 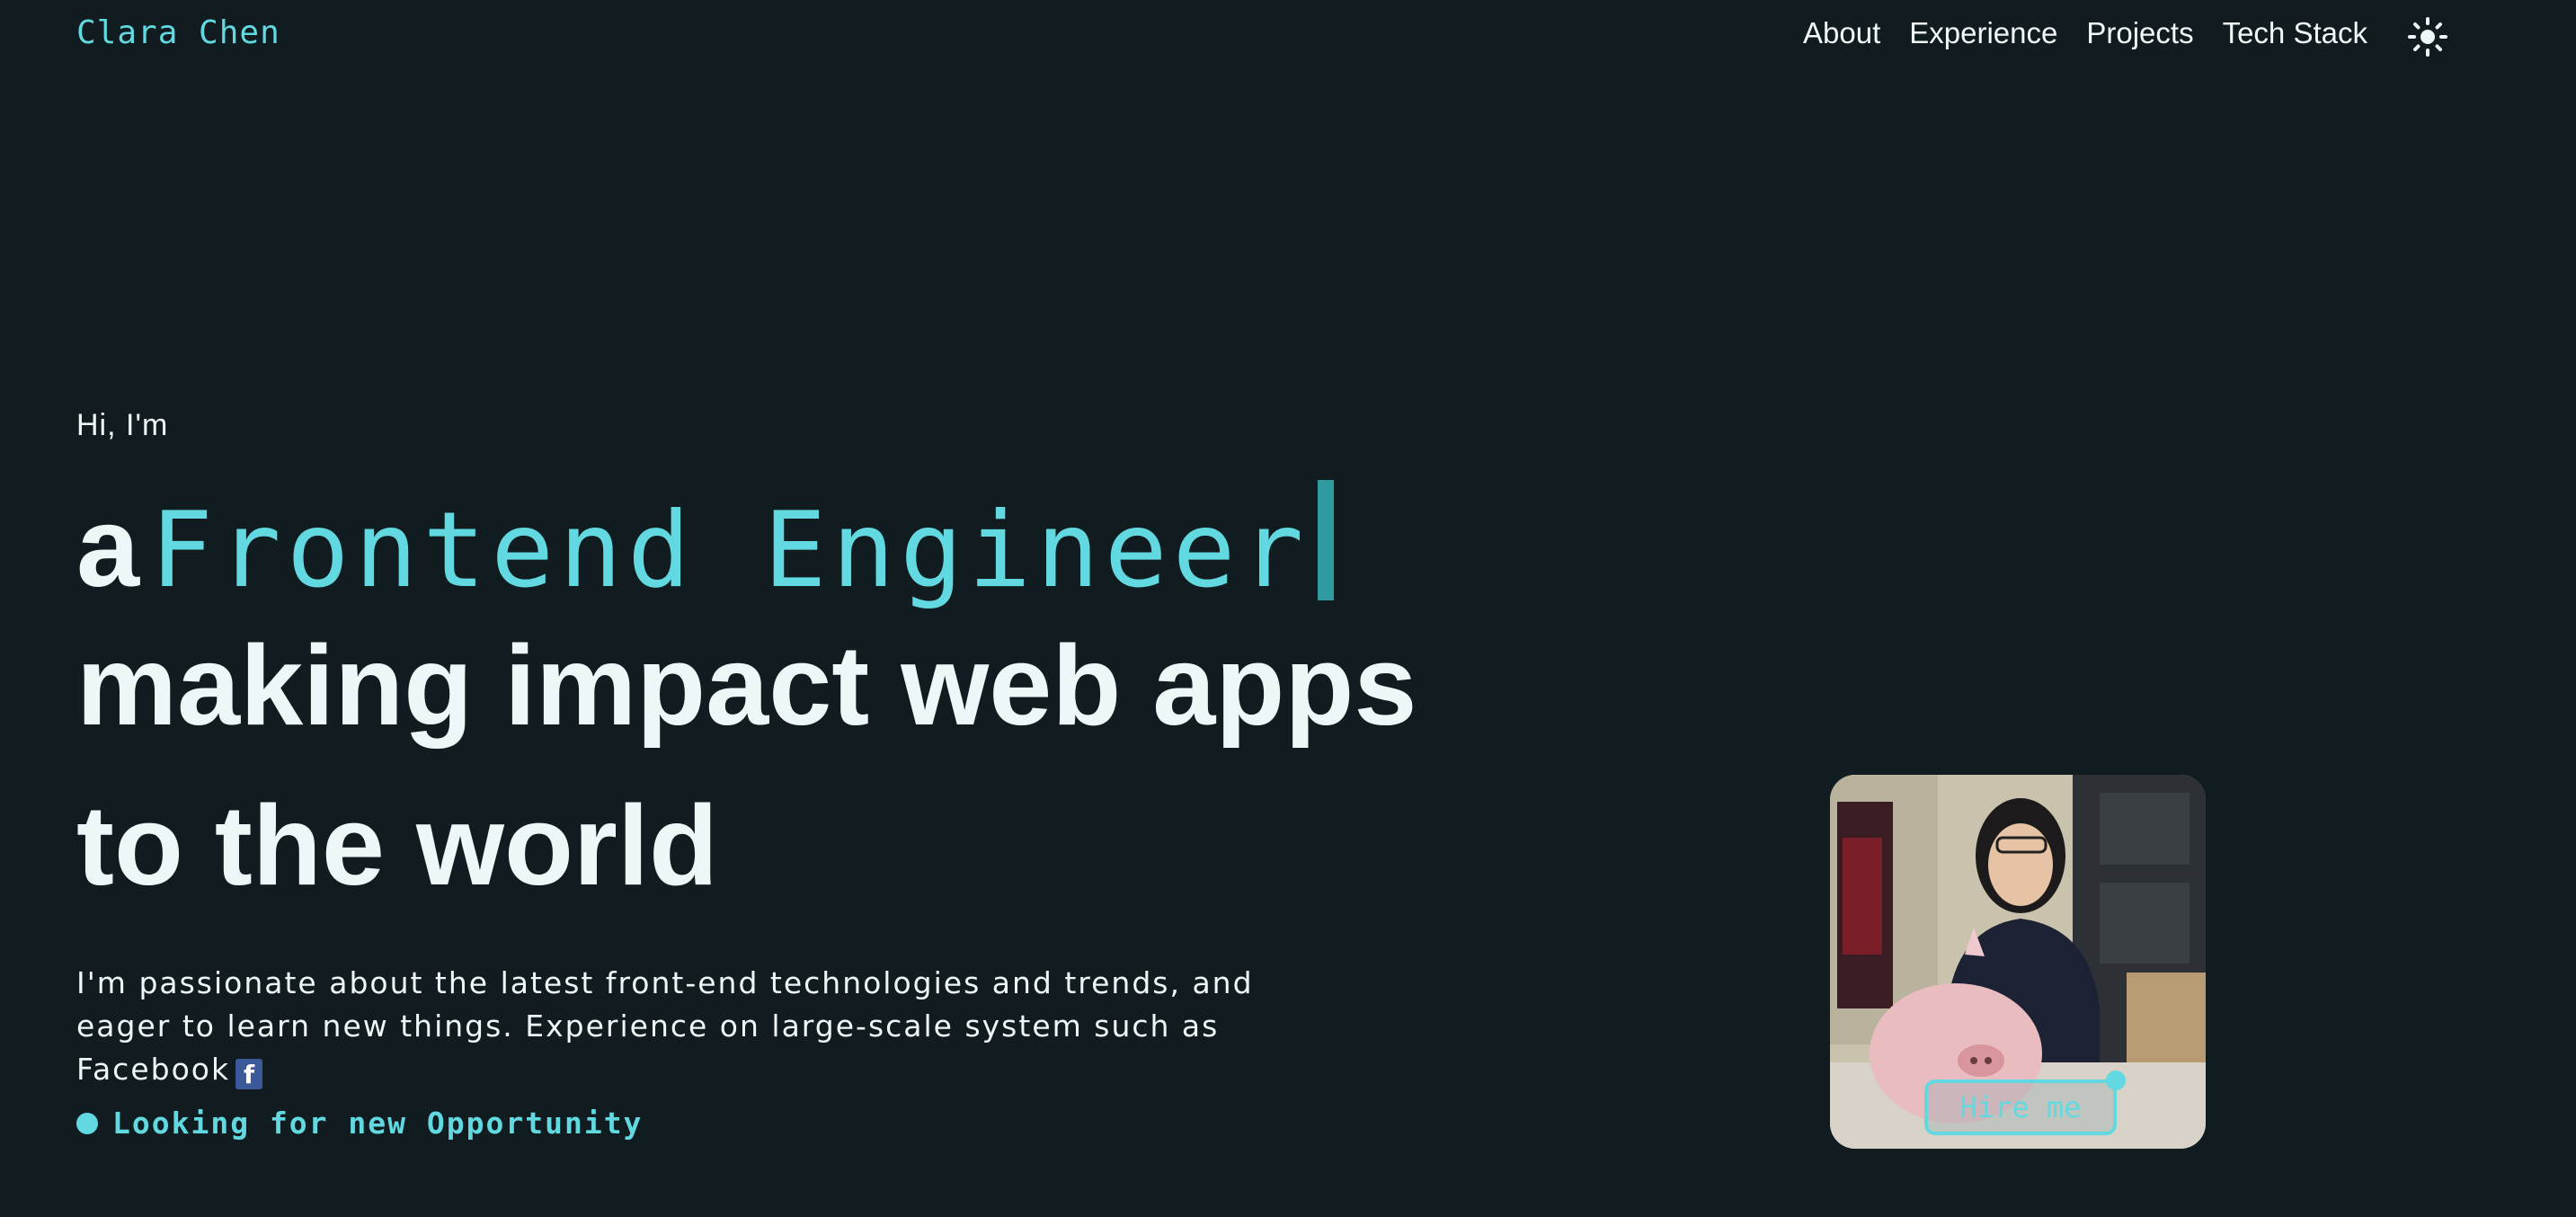 I want to click on profile-photo-card: Hire me, so click(x=2018, y=962).